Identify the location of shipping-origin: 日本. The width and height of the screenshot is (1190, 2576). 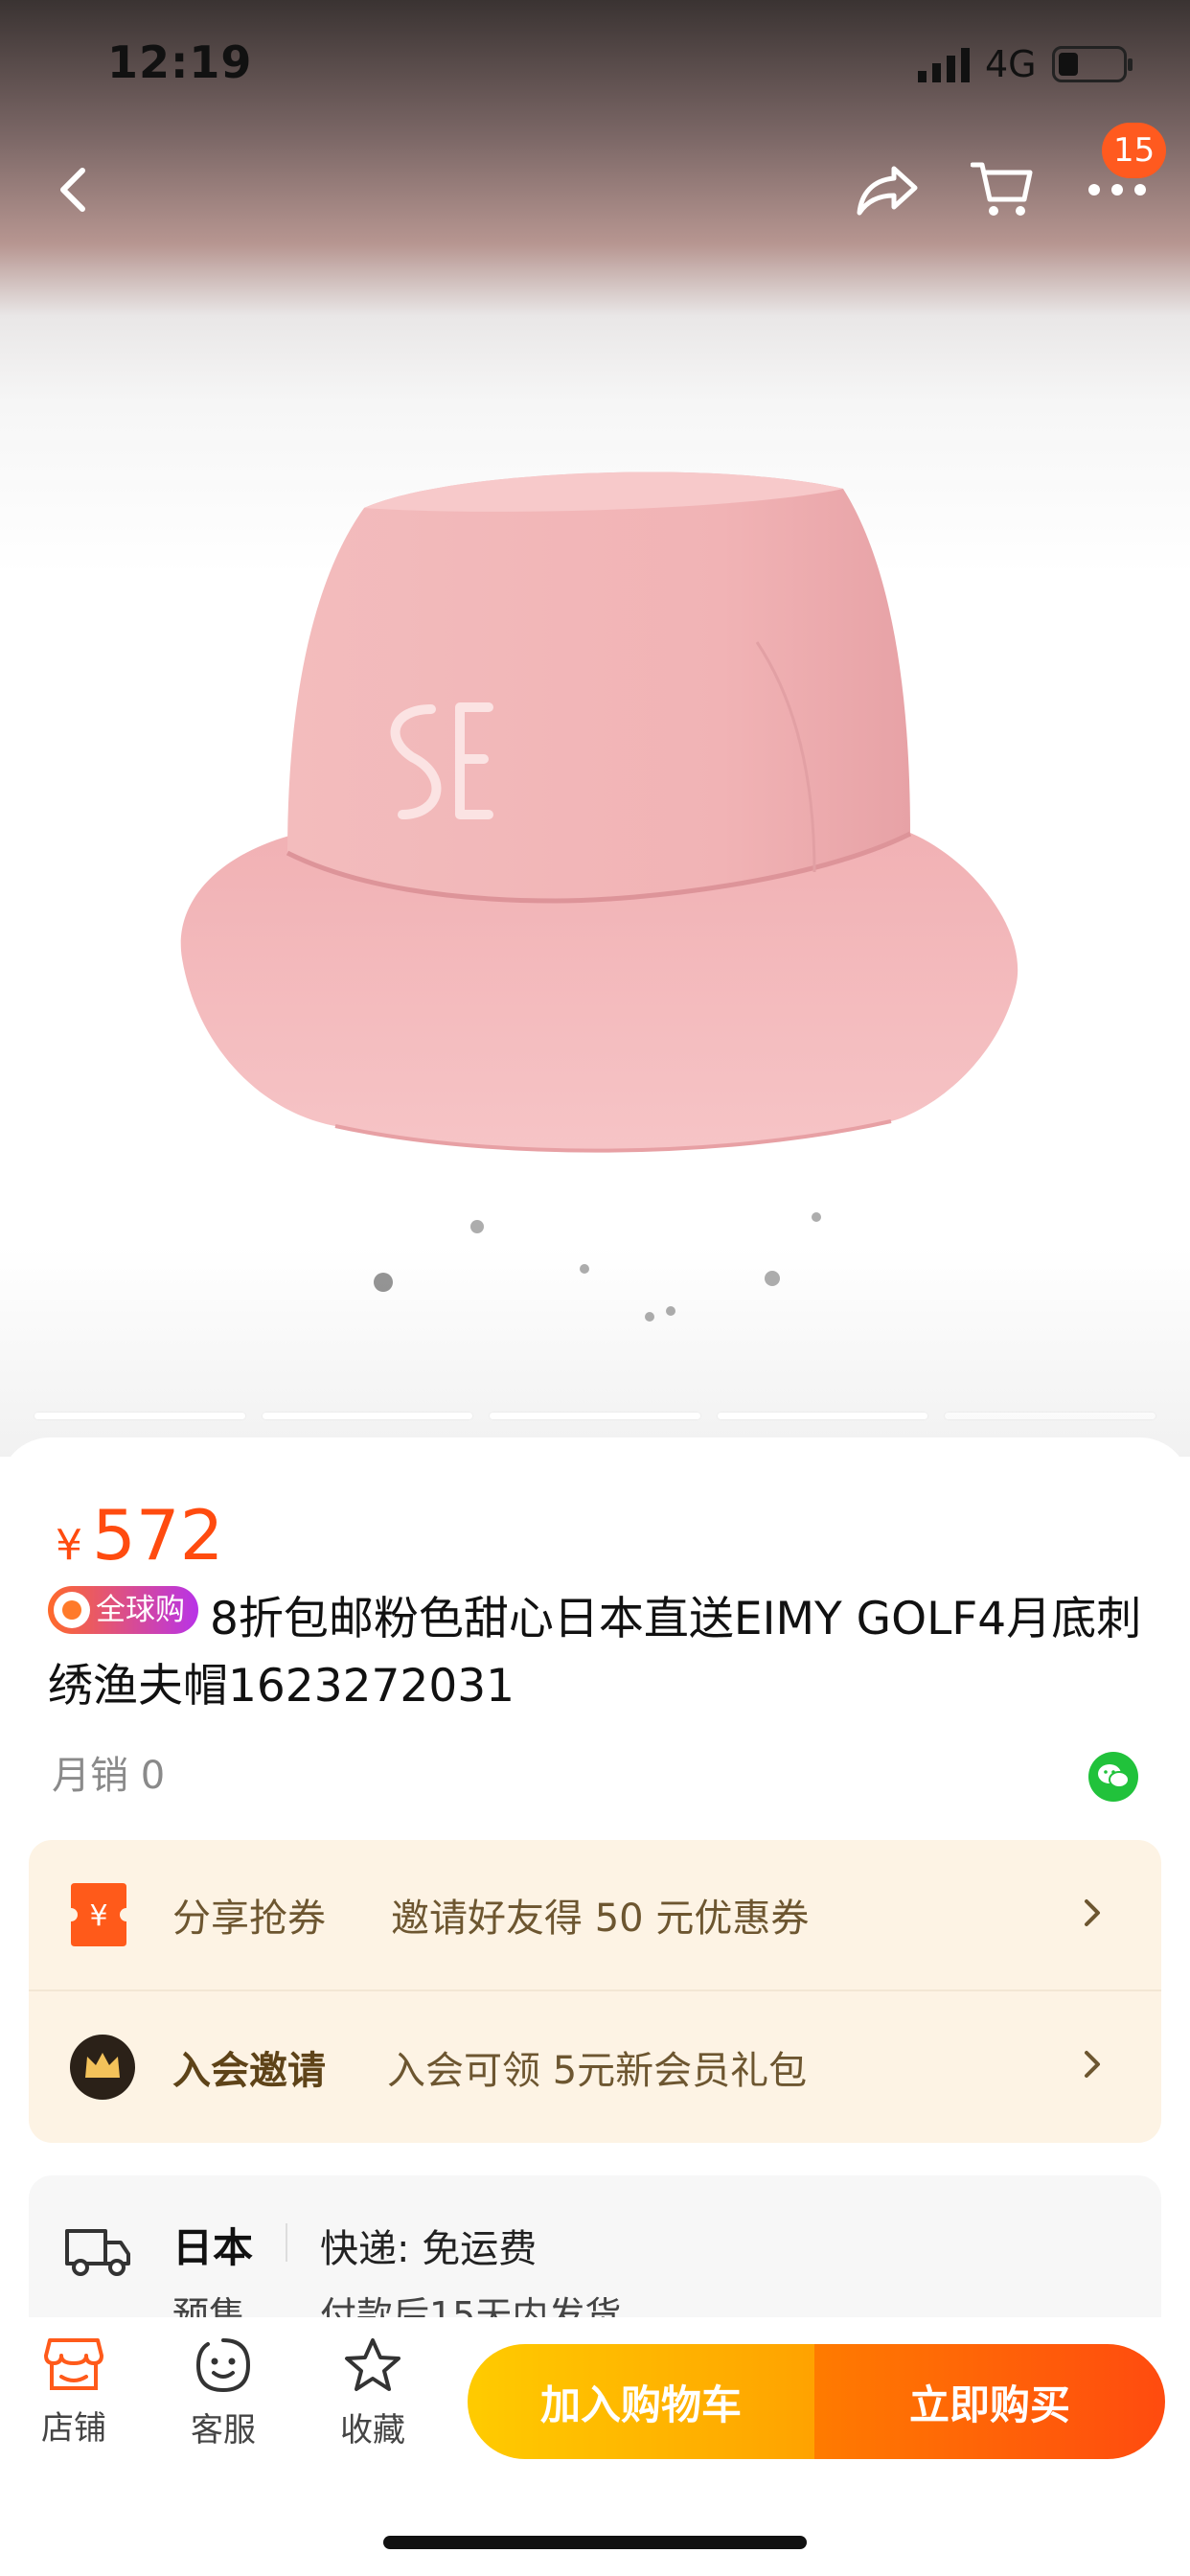
(213, 2248).